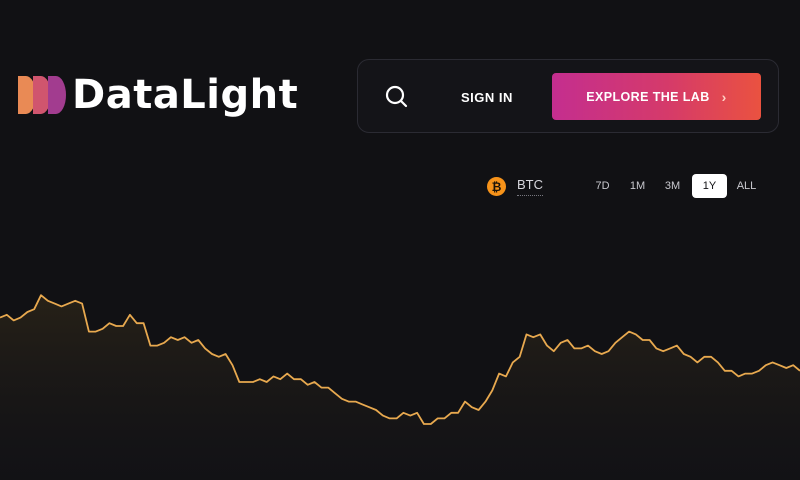 This screenshot has width=800, height=480. I want to click on range-tab-1y: 1Y, so click(709, 186).